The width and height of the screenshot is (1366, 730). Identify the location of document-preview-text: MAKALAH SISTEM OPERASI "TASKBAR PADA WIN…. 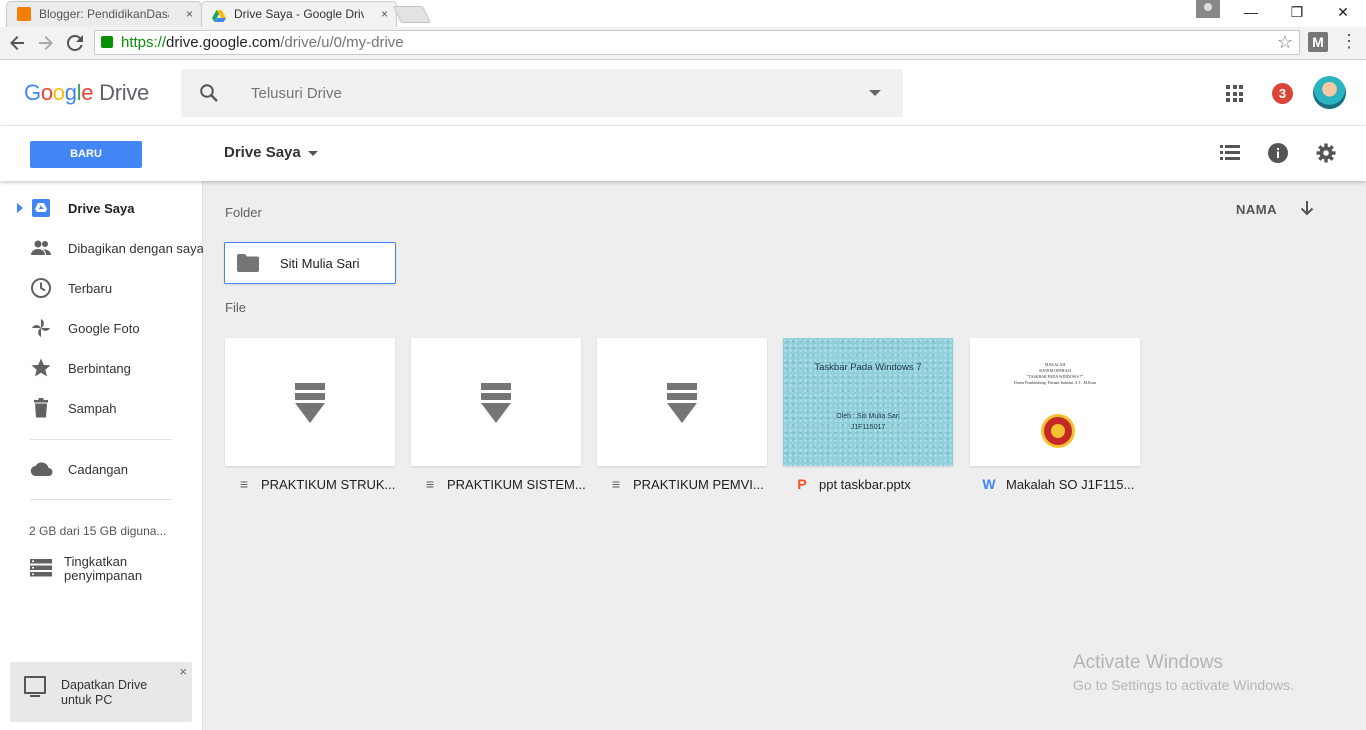
(1055, 374).